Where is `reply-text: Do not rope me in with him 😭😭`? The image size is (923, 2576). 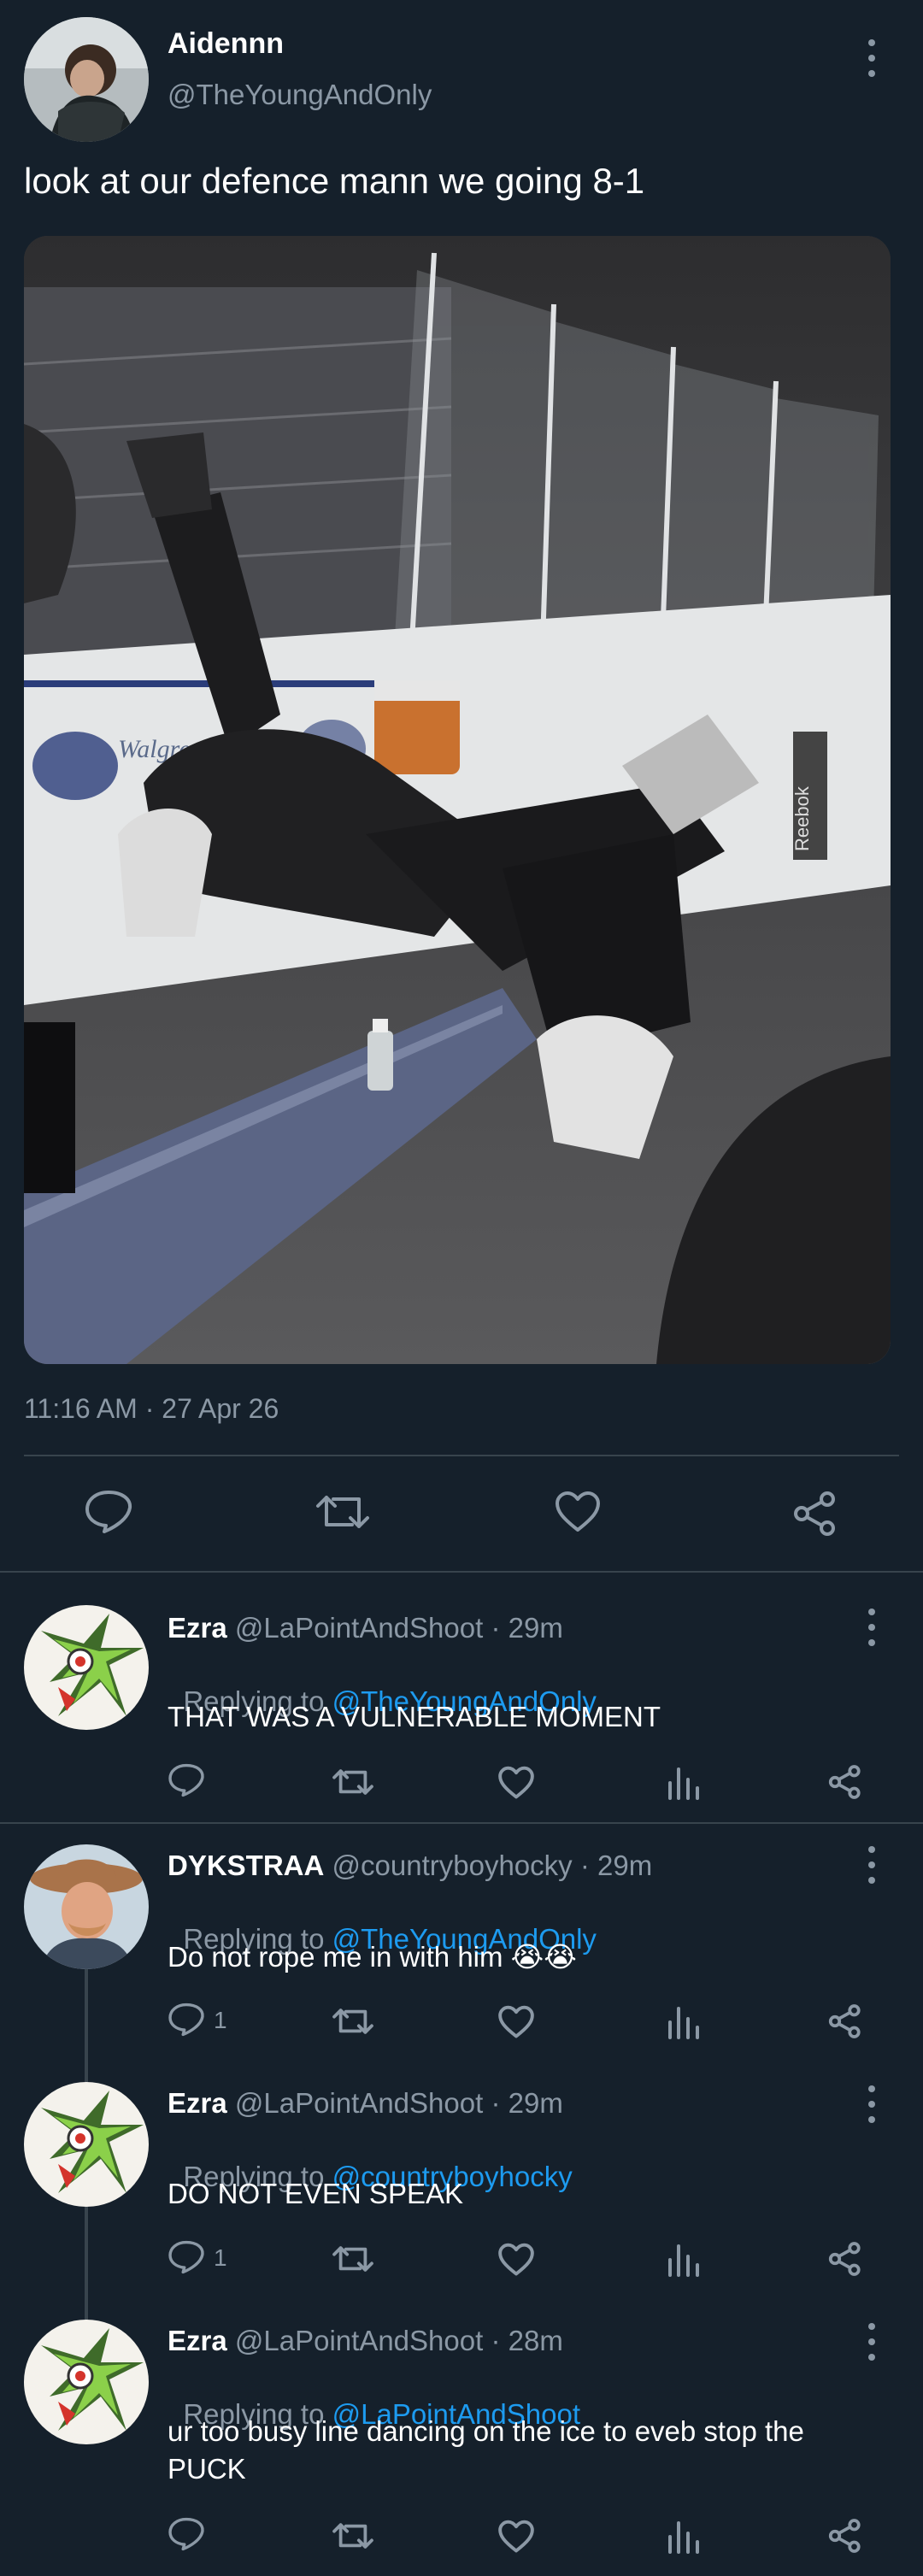 reply-text: Do not rope me in with him 😭😭 is located at coordinates (372, 1957).